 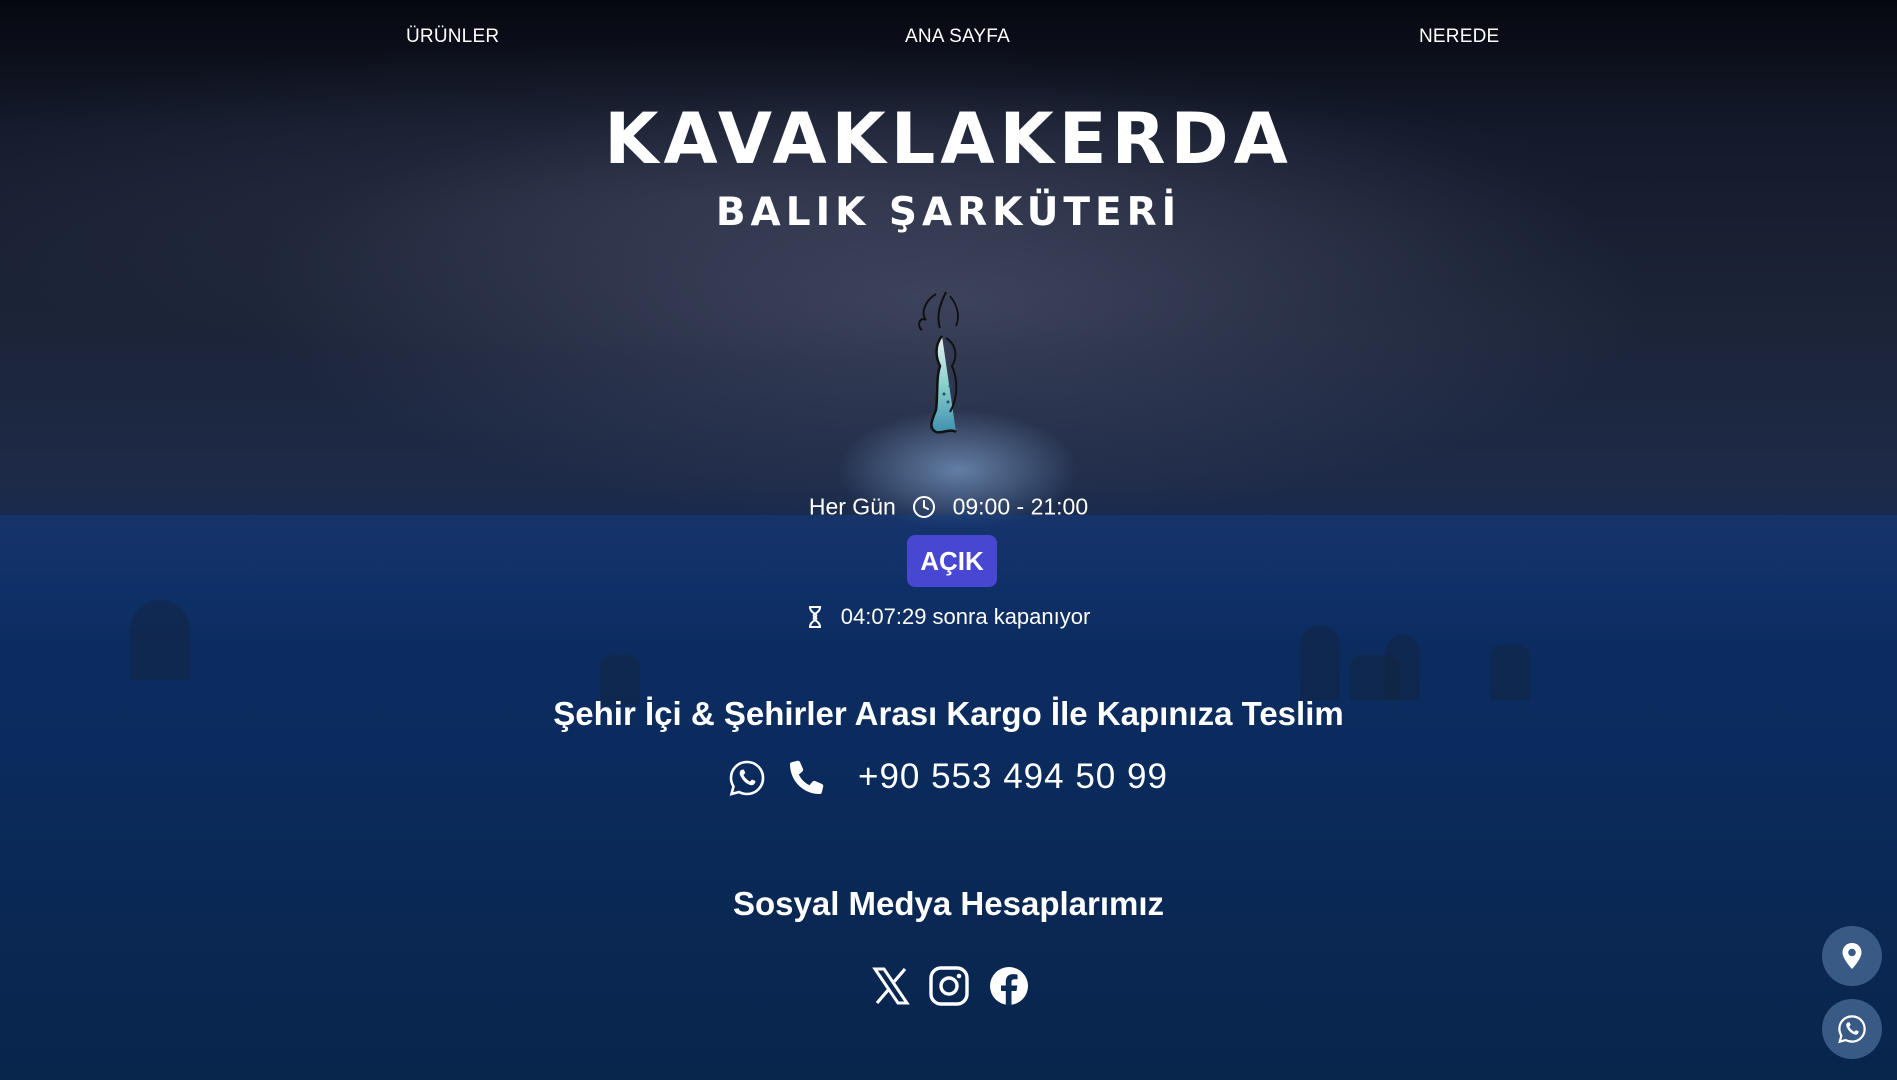 What do you see at coordinates (1459, 37) in the screenshot?
I see `nav-link-where: NEREDE` at bounding box center [1459, 37].